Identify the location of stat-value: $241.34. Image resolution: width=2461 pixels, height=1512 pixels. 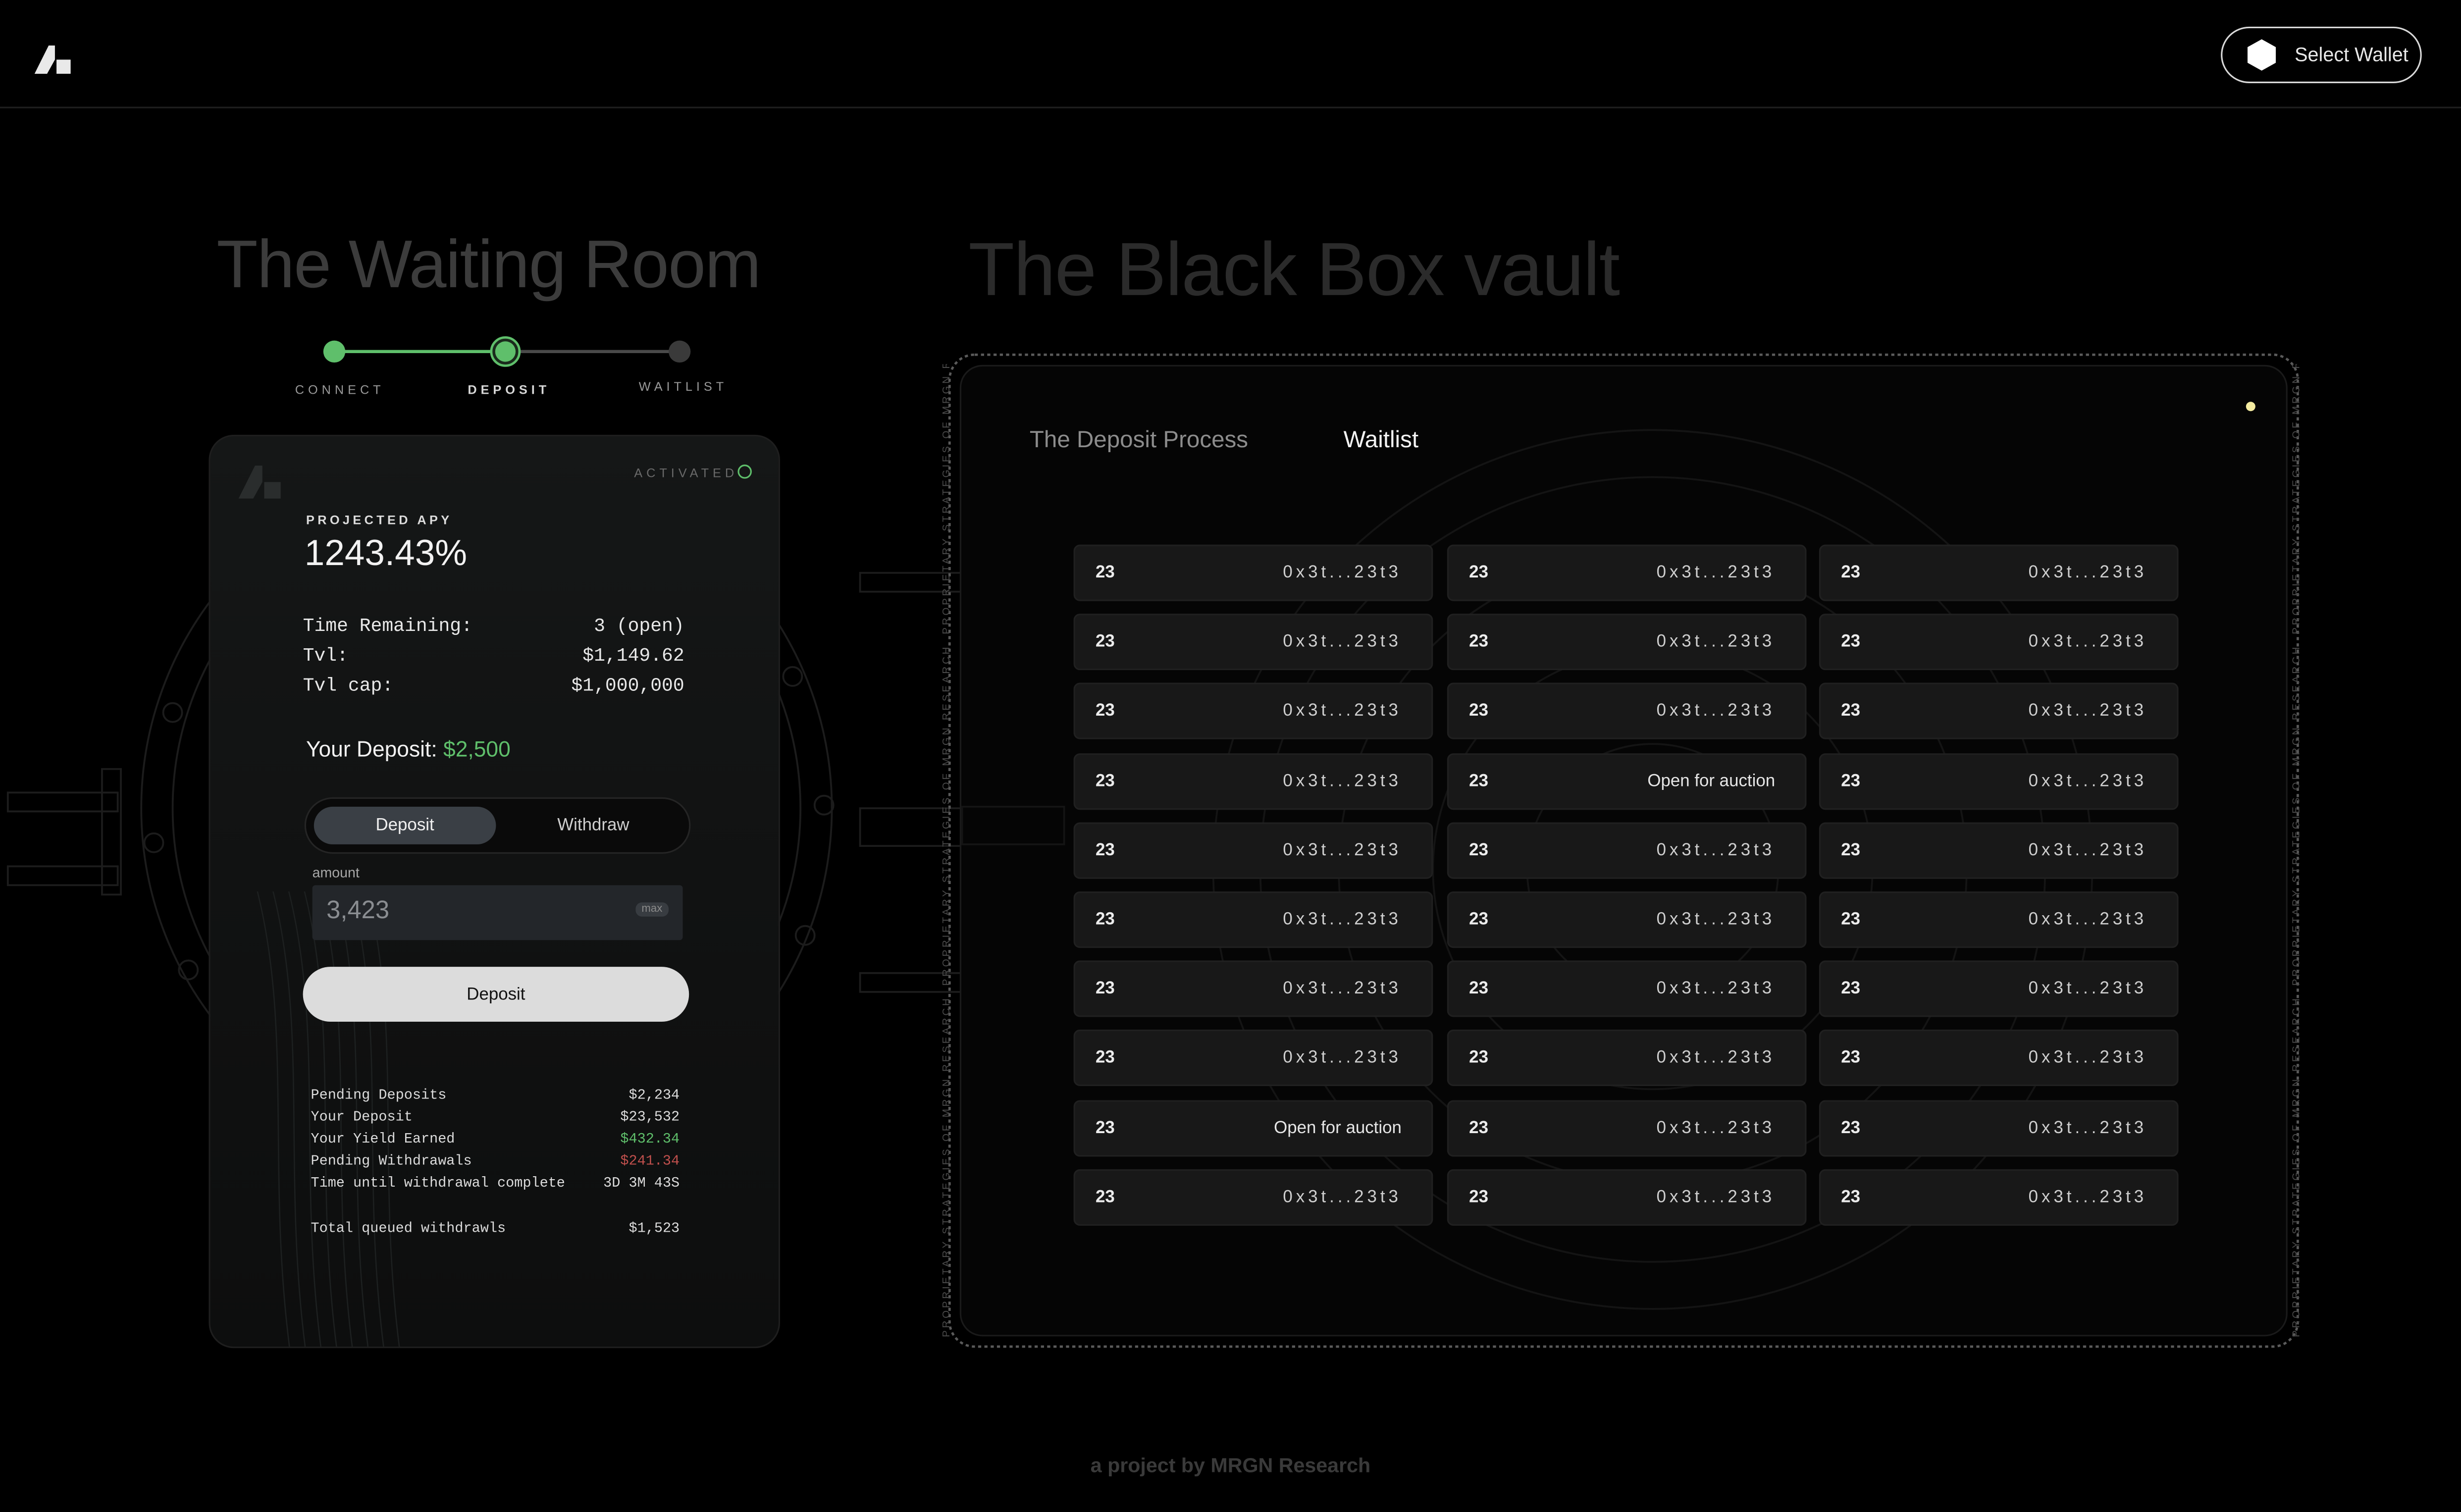
(650, 1161).